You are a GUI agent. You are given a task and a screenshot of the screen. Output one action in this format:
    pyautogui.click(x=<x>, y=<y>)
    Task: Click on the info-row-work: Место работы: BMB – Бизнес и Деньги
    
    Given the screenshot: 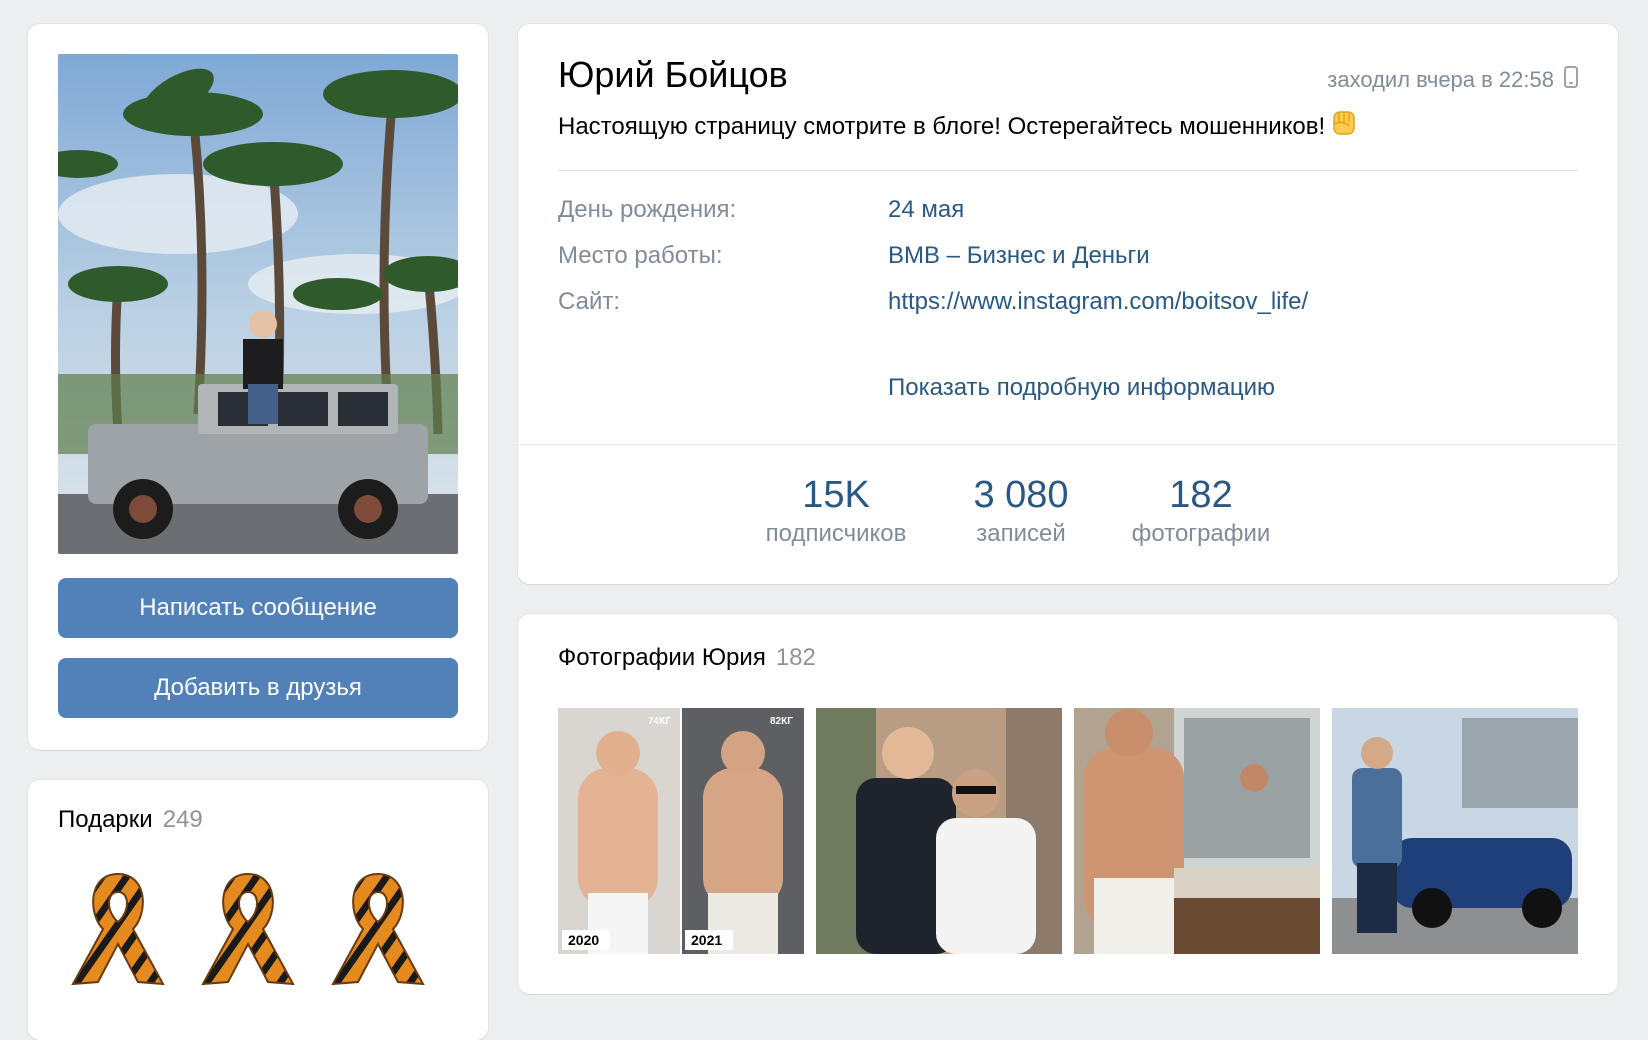 What is the action you would take?
    pyautogui.click(x=854, y=256)
    